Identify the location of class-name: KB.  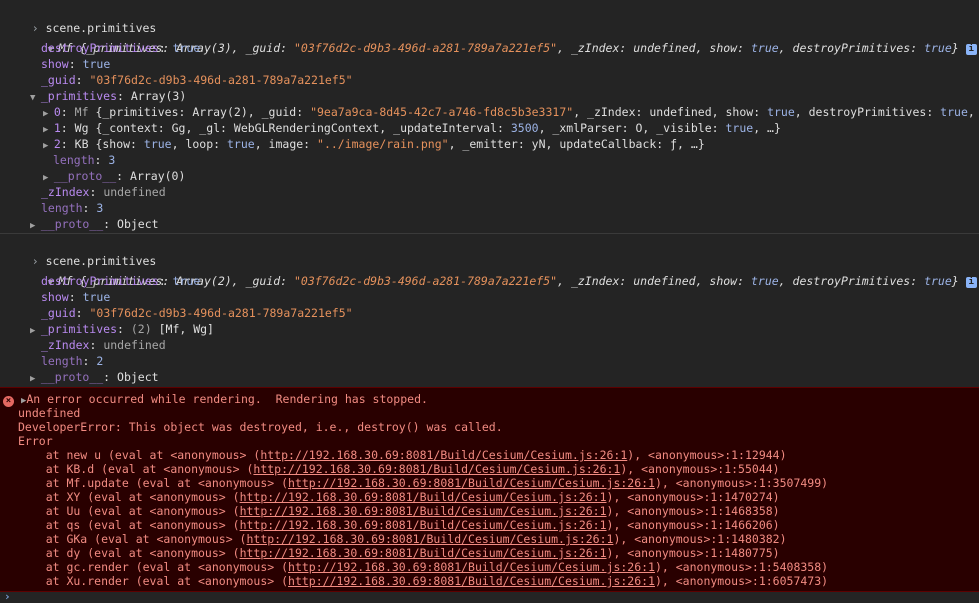
(81, 144).